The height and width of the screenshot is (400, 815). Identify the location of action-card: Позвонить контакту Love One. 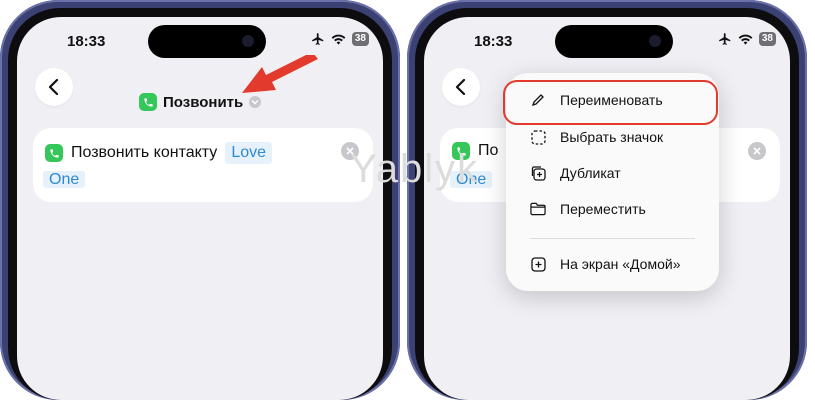
(203, 165).